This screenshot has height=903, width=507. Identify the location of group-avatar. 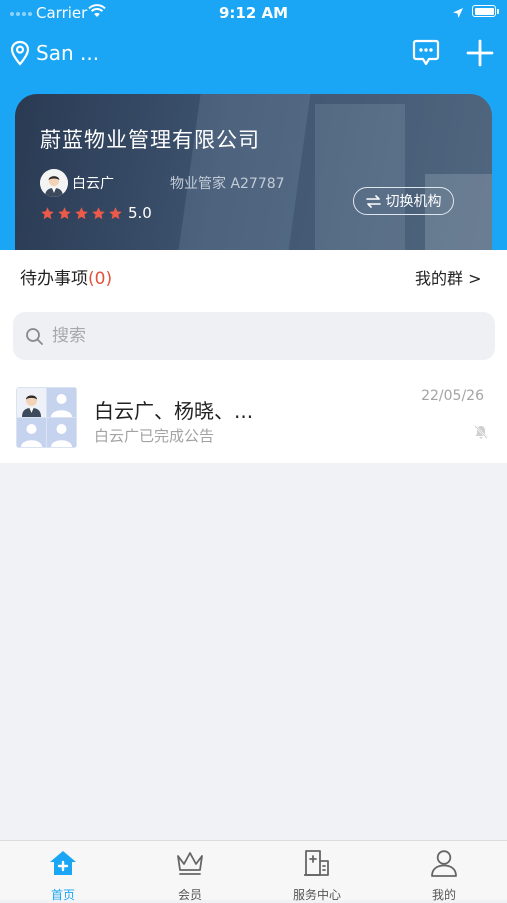
(46, 417).